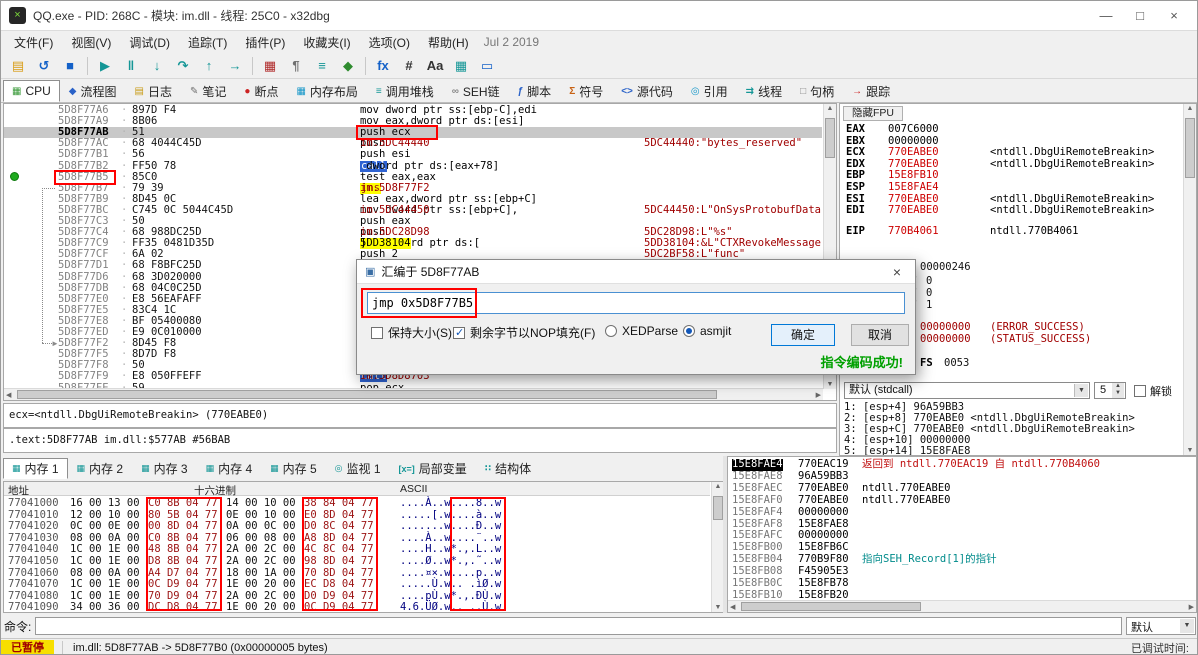 The width and height of the screenshot is (1198, 655). Describe the element at coordinates (1161, 626) in the screenshot. I see `command-profile-select: 默认 ▼` at that location.